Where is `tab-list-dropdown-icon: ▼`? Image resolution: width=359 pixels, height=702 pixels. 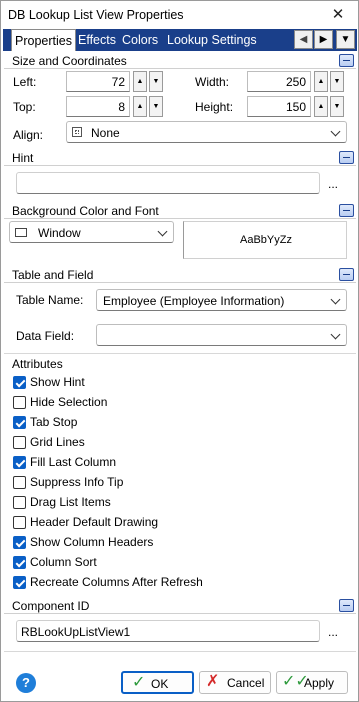 tab-list-dropdown-icon: ▼ is located at coordinates (345, 39).